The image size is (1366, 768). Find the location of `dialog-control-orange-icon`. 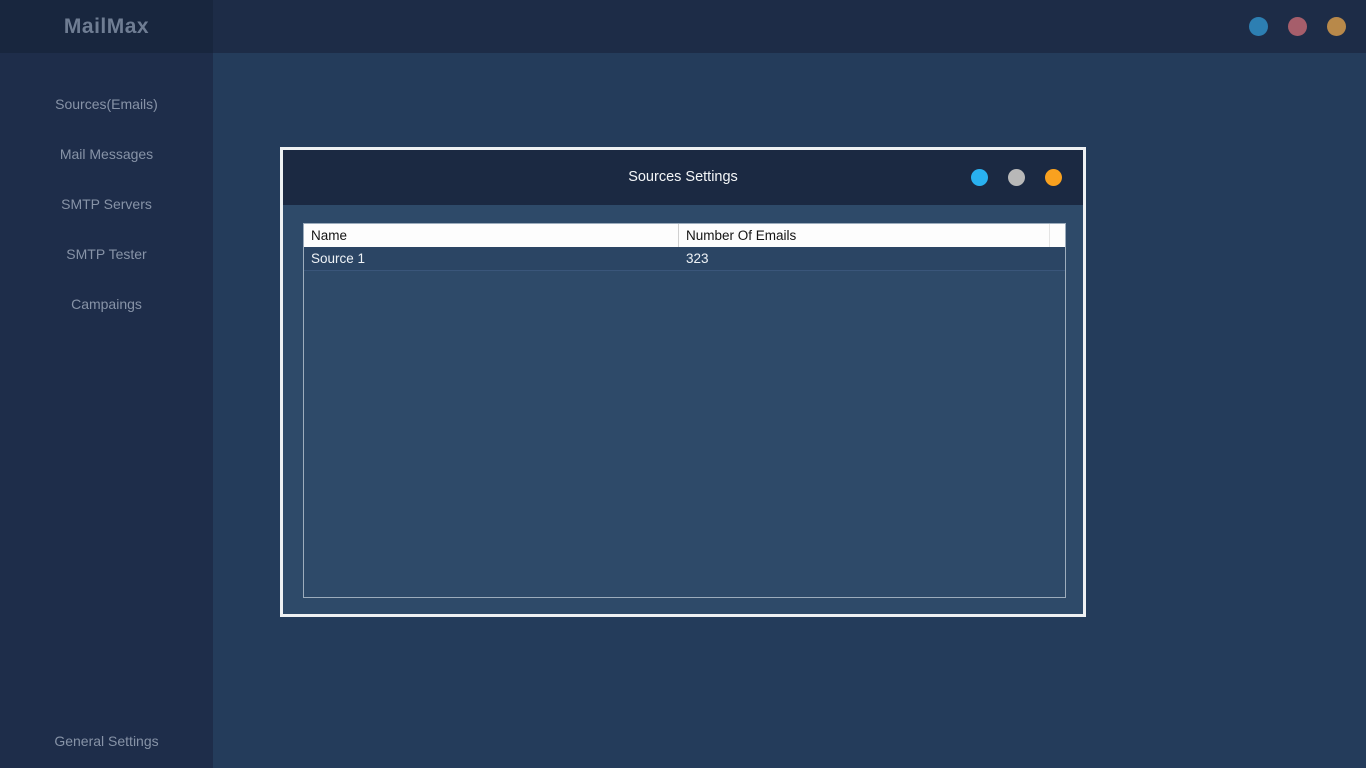

dialog-control-orange-icon is located at coordinates (1053, 177).